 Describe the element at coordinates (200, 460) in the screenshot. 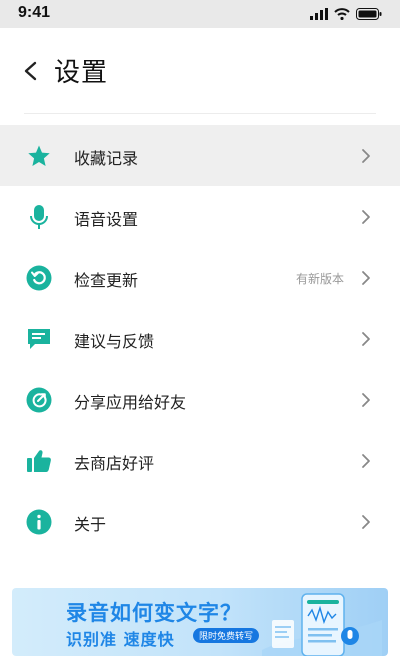

I see `menu-item-rate-app: 去商店好评` at that location.